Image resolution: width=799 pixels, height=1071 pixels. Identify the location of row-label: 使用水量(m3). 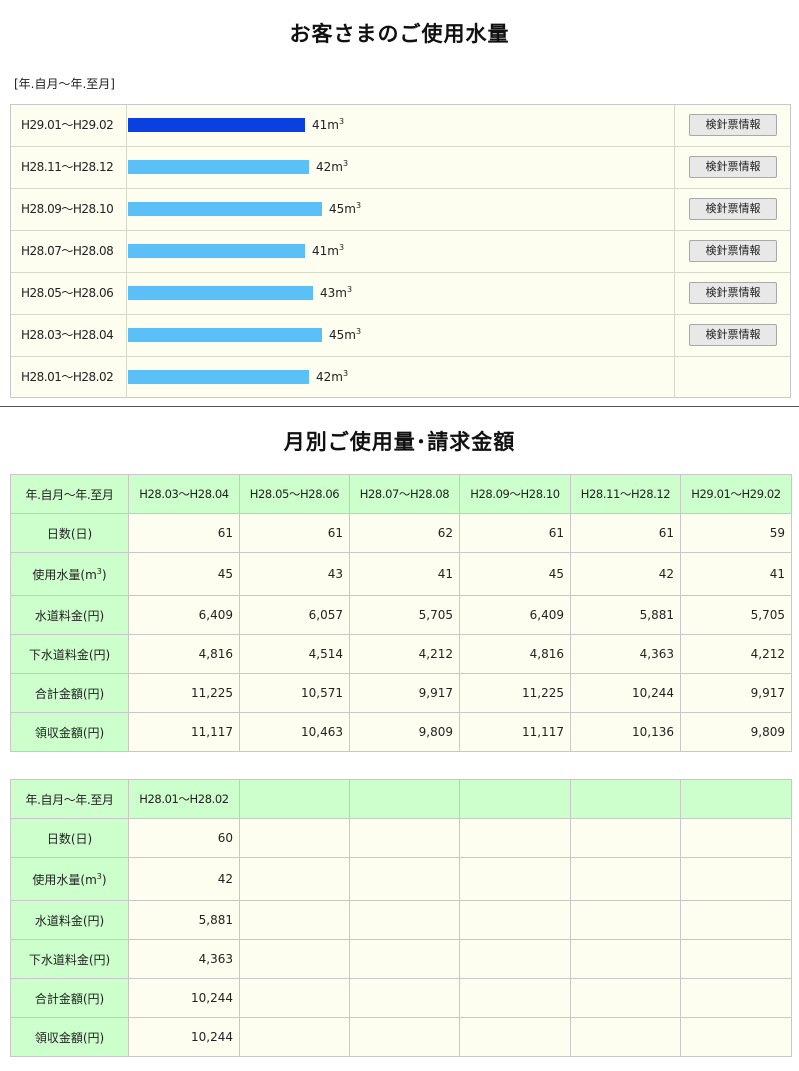
(69, 574).